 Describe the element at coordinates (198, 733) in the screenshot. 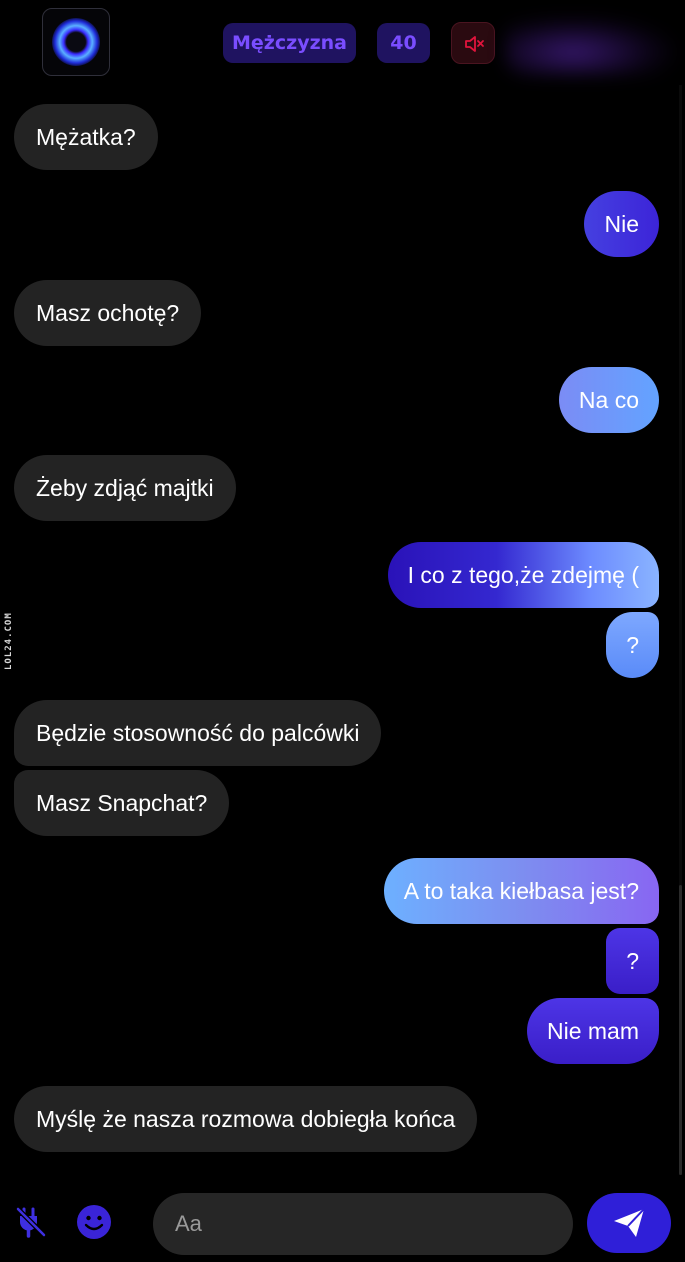

I see `message-incoming: Będzie stosowność do palcówki` at that location.